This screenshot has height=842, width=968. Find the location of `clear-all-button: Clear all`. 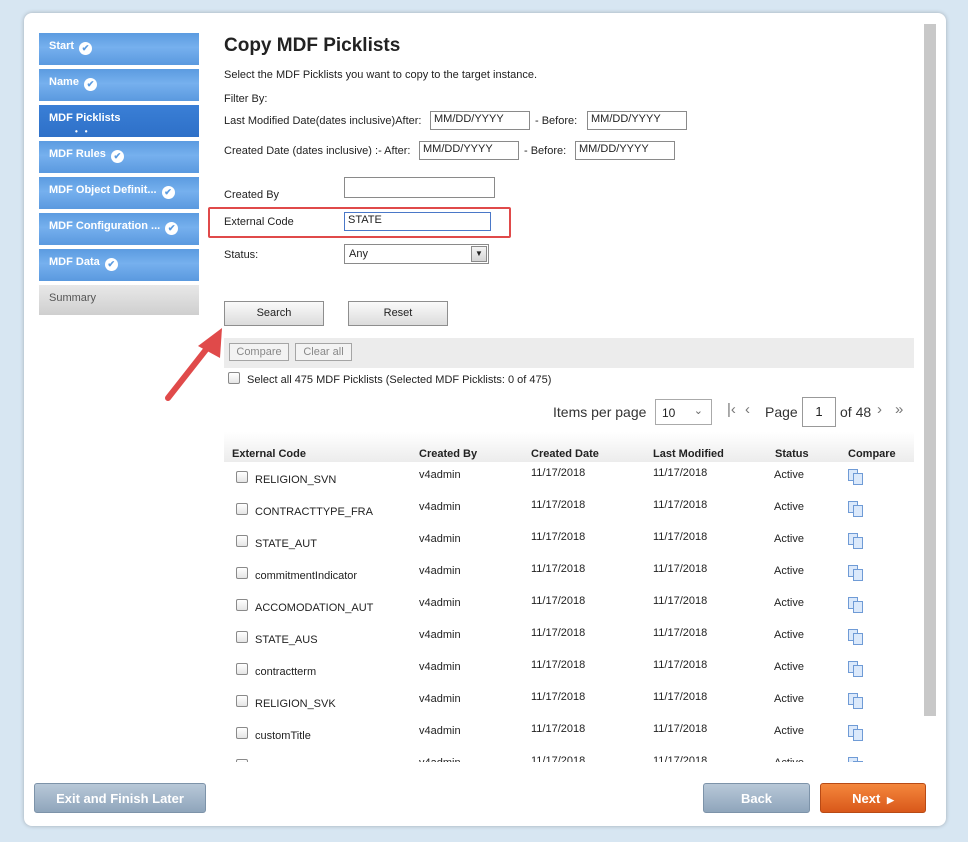

clear-all-button: Clear all is located at coordinates (323, 352).